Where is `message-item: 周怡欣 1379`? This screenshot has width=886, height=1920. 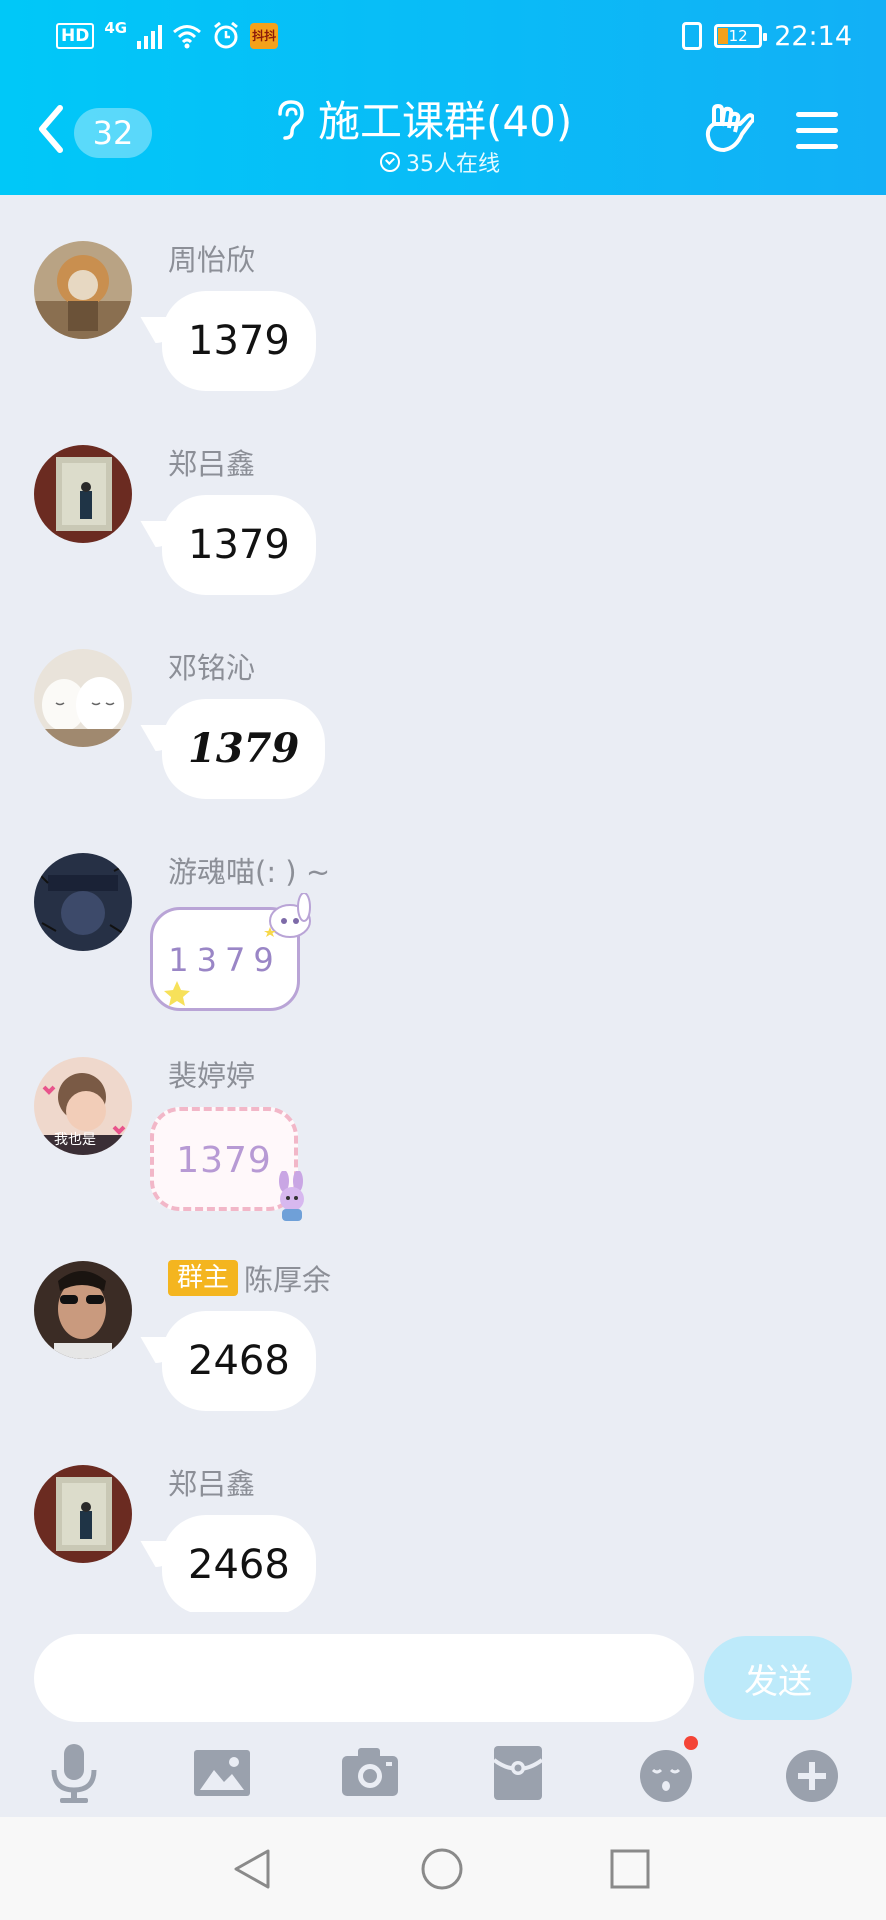
message-item: 周怡欣 1379 is located at coordinates (443, 297).